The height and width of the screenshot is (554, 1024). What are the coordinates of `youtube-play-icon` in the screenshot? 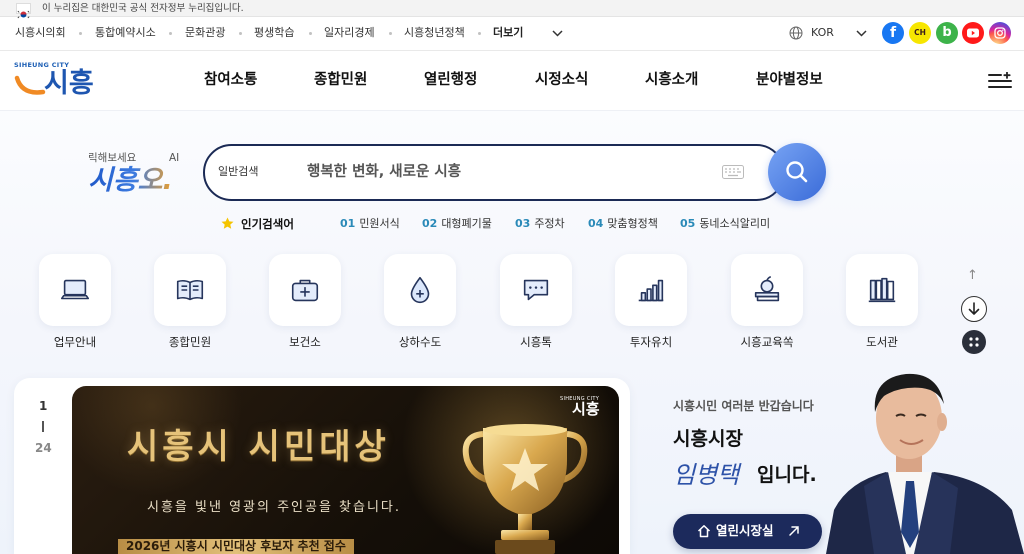 It's located at (973, 33).